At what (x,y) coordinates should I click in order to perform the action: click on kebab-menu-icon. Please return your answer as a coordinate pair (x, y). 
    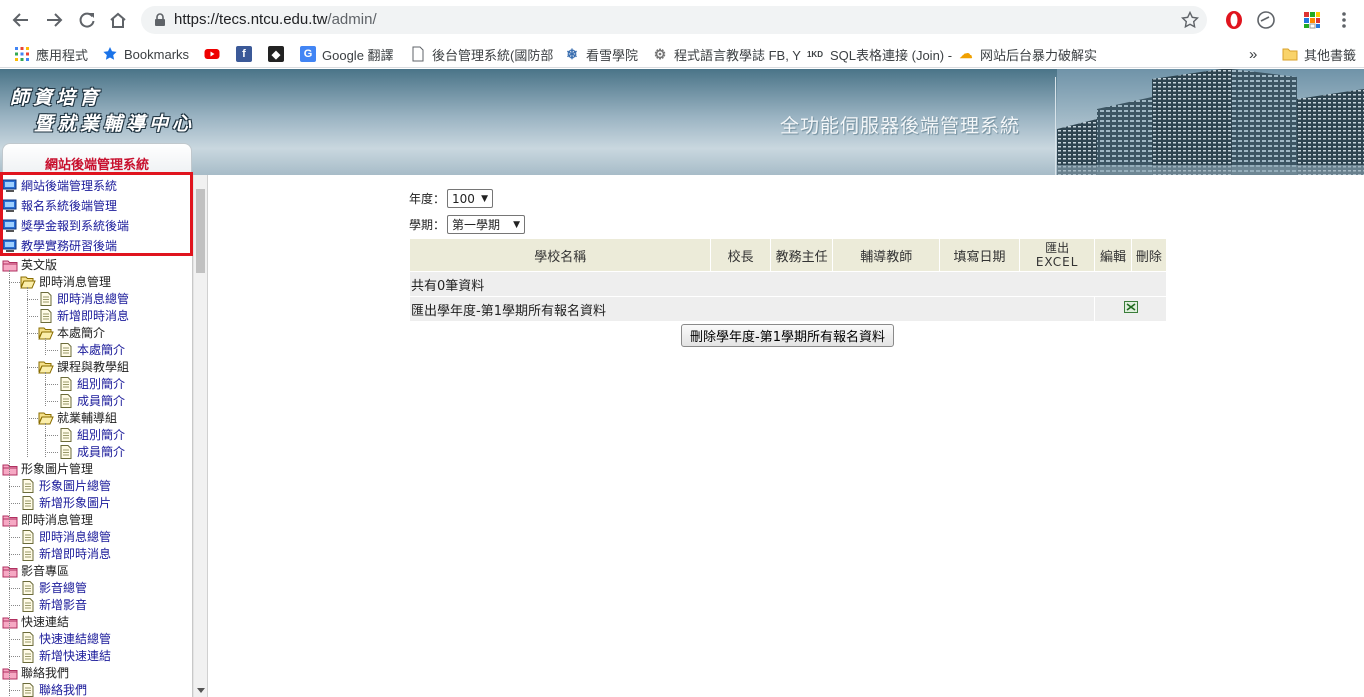
    Looking at the image, I should click on (1344, 20).